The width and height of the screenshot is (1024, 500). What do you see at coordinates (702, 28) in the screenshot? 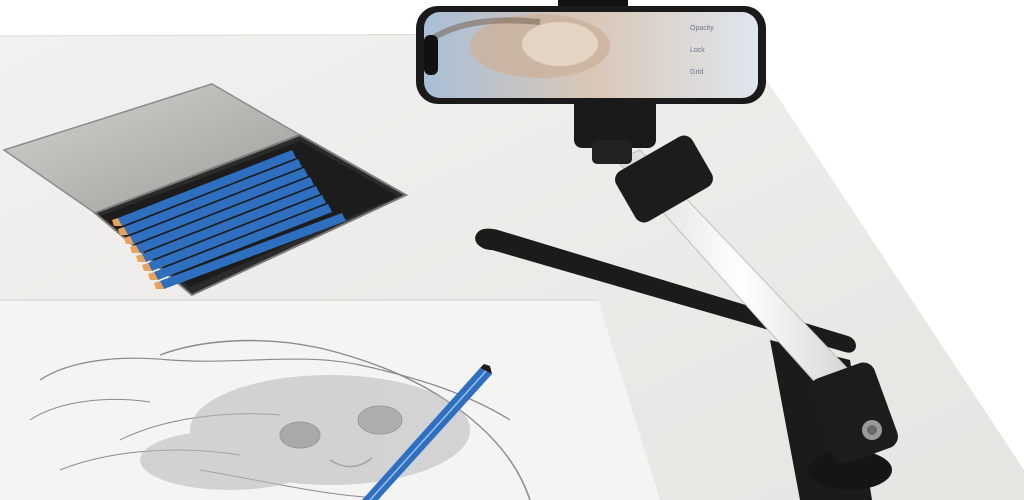
I see `phone-screen-label: Opacity` at bounding box center [702, 28].